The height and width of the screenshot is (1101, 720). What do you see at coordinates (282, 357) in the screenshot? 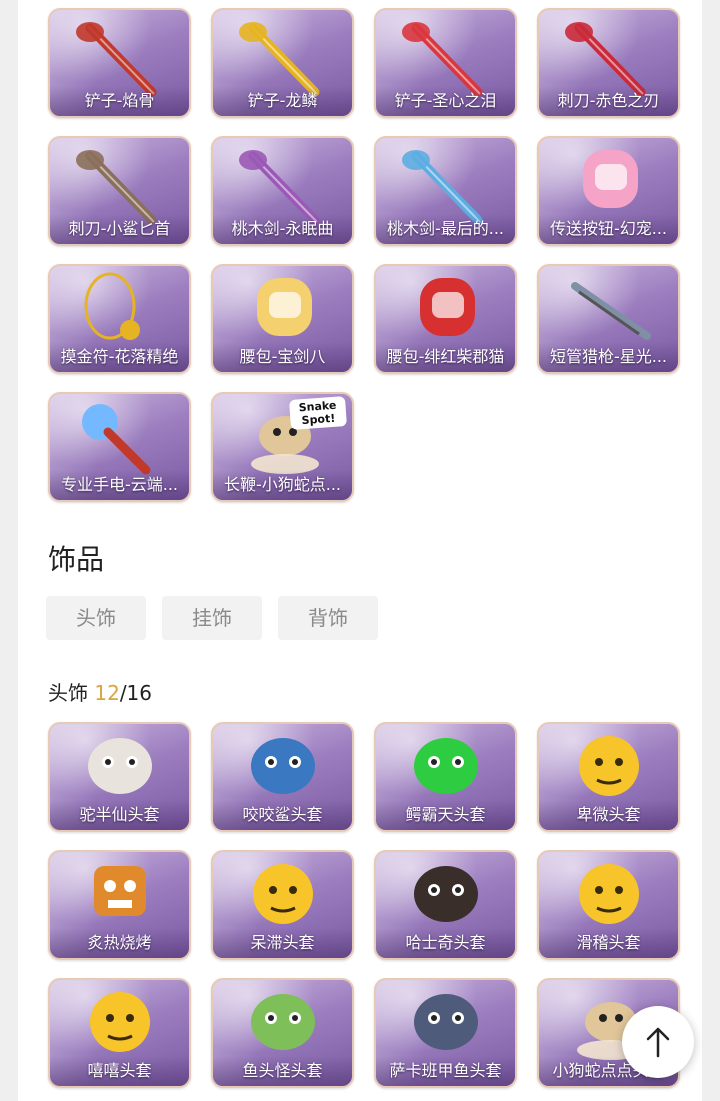
I see `item-label: 腰包-宝剑八` at bounding box center [282, 357].